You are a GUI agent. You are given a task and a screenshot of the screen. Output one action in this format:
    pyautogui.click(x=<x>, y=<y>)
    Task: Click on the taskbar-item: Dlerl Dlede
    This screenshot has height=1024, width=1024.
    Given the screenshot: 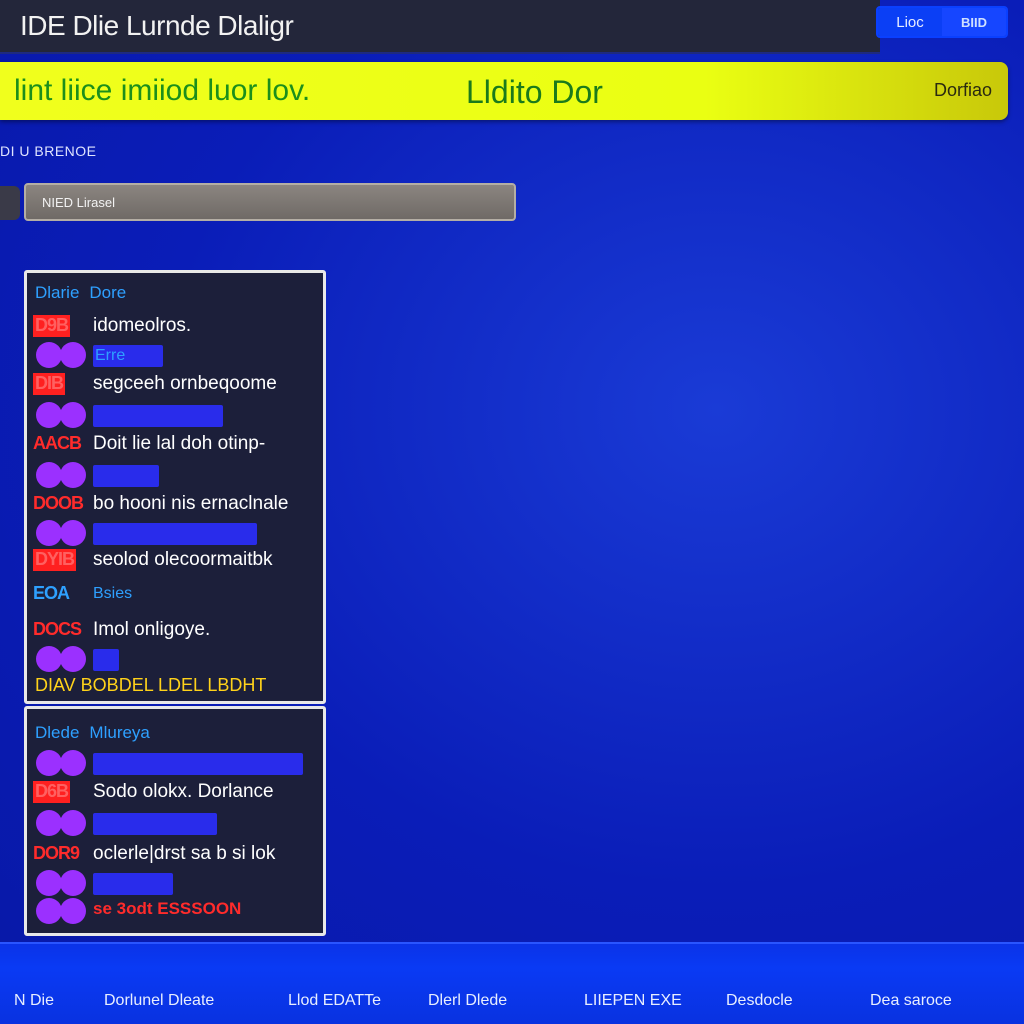 What is the action you would take?
    pyautogui.click(x=467, y=1001)
    